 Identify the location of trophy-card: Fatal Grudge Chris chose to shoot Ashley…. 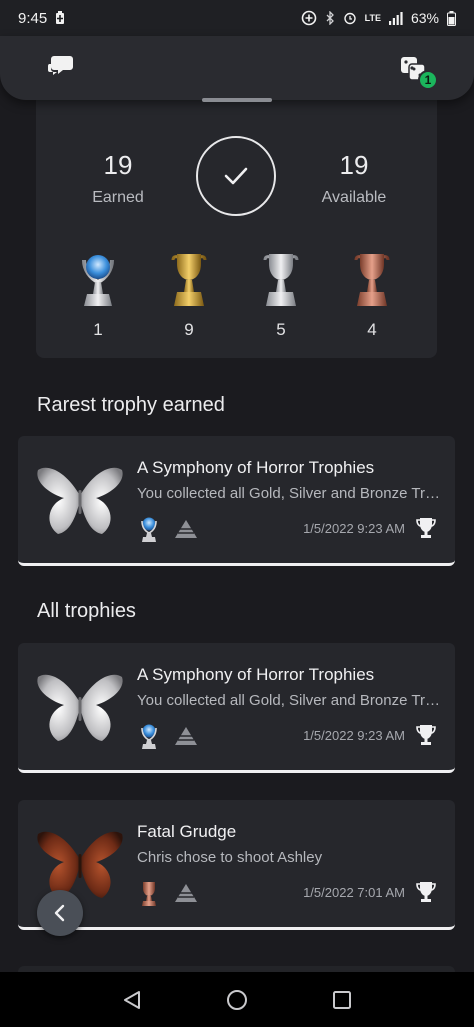
(236, 865).